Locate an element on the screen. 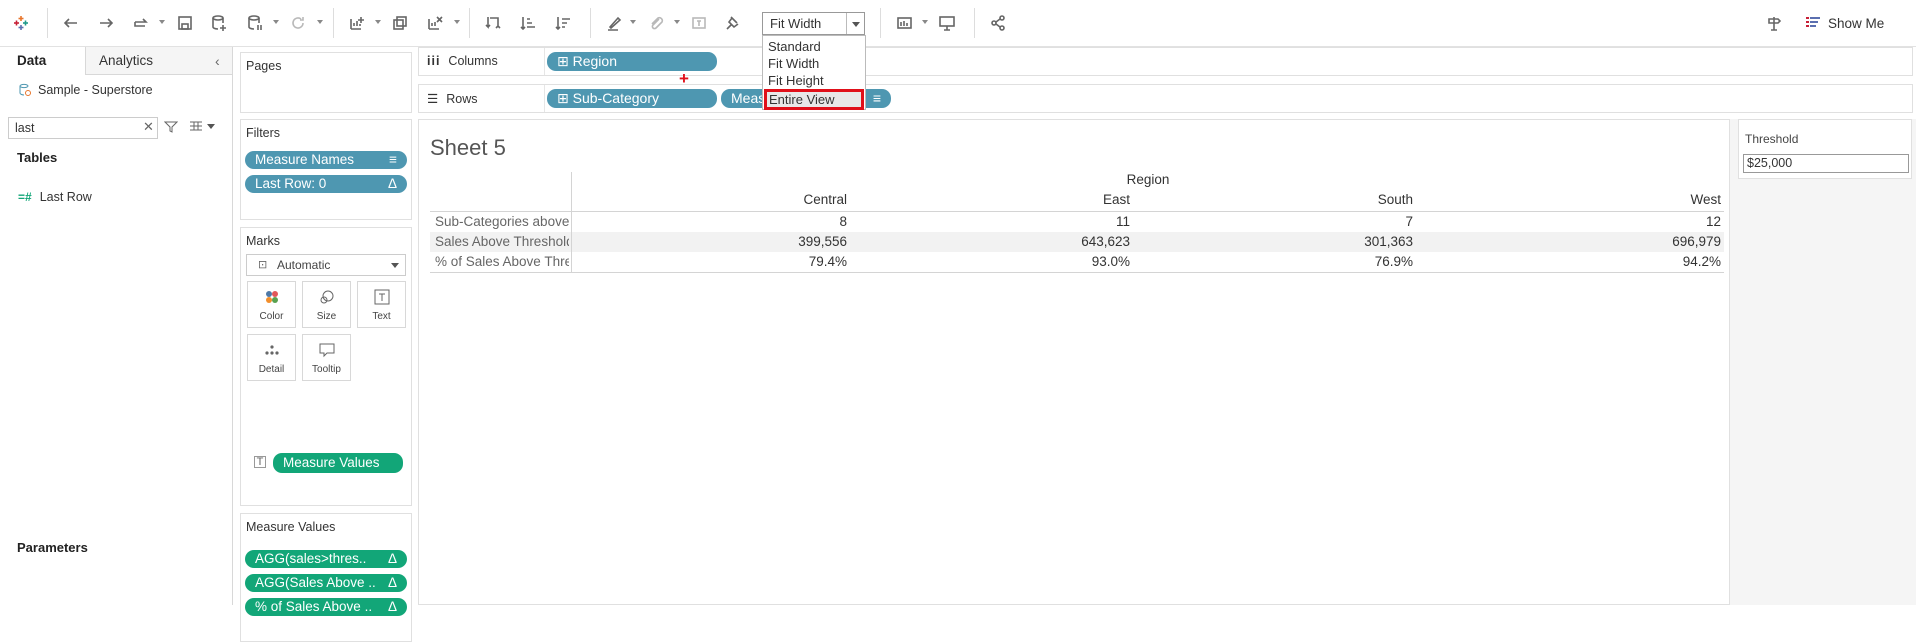  show-cards-icon is located at coordinates (905, 23).